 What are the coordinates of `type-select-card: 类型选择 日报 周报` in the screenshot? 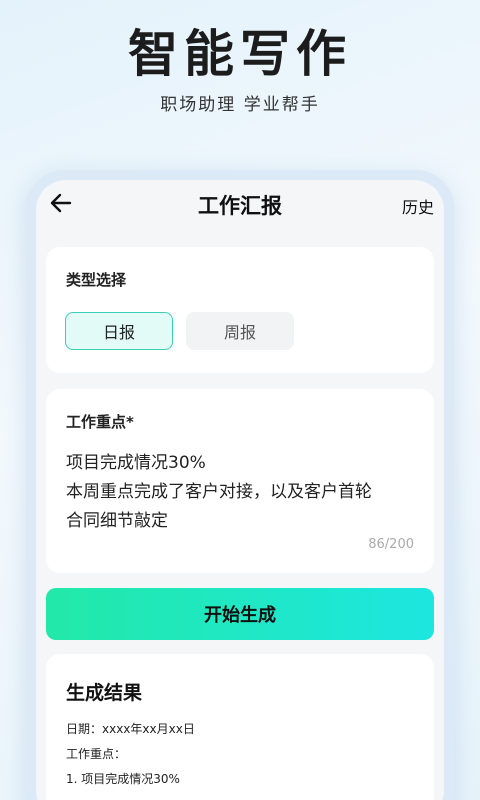 It's located at (240, 310).